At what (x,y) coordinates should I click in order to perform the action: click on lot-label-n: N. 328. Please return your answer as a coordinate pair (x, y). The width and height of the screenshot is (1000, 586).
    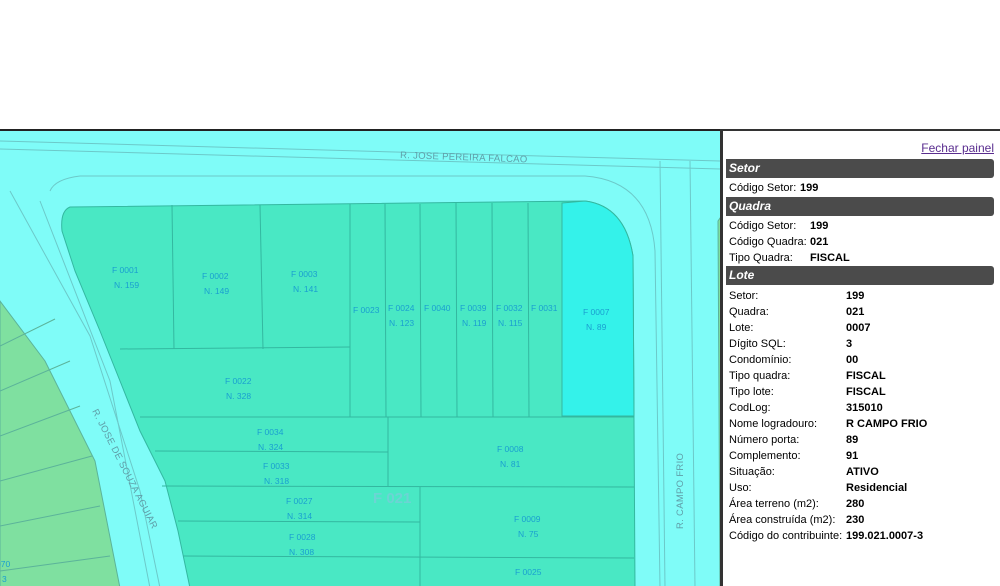
    Looking at the image, I should click on (238, 396).